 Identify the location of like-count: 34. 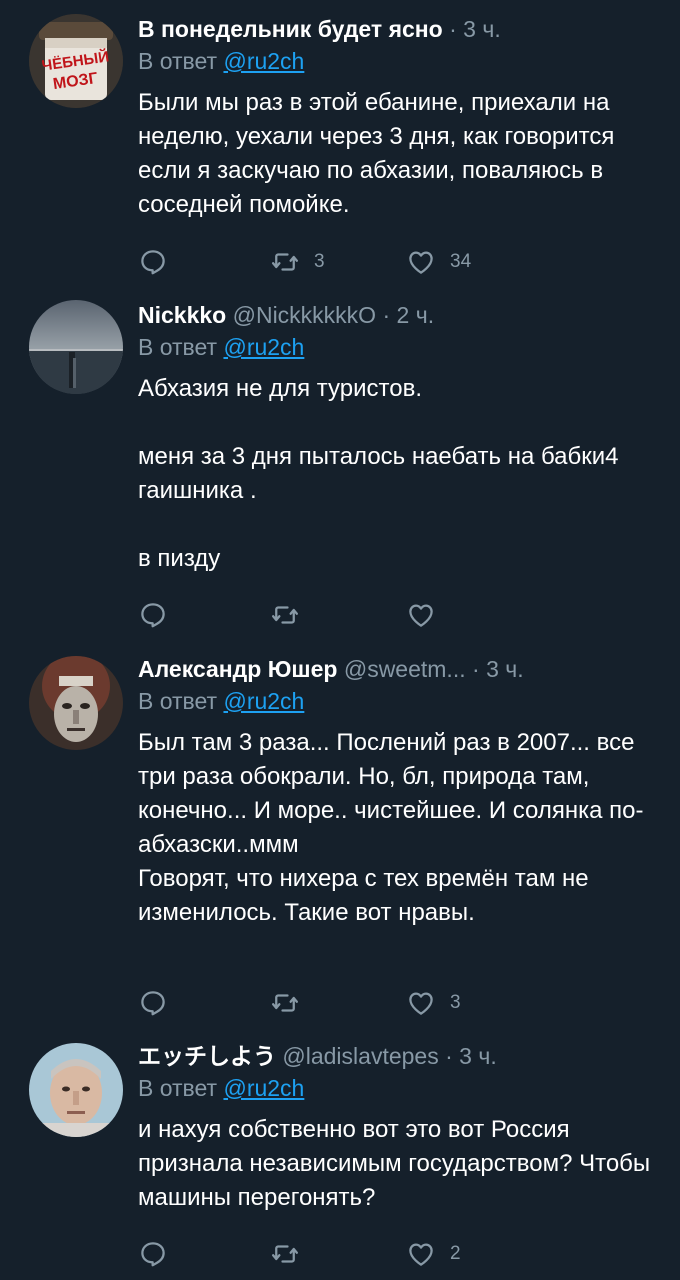
(461, 261).